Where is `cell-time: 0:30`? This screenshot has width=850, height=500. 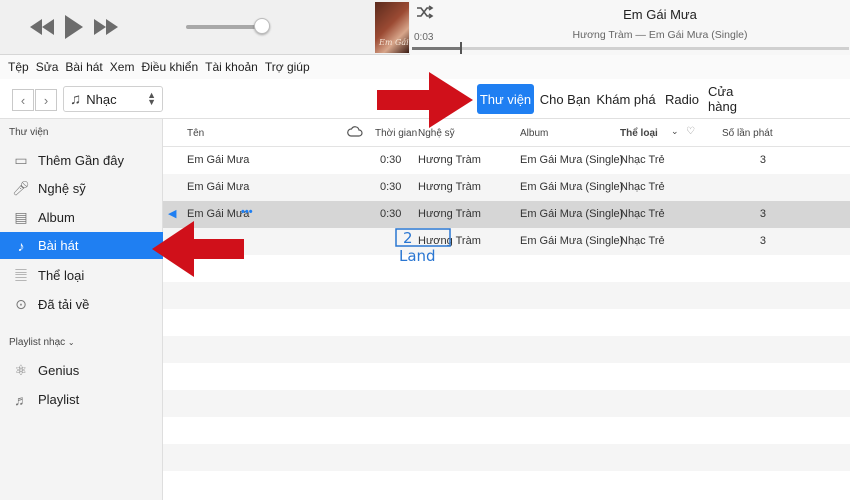
cell-time: 0:30 is located at coordinates (391, 187).